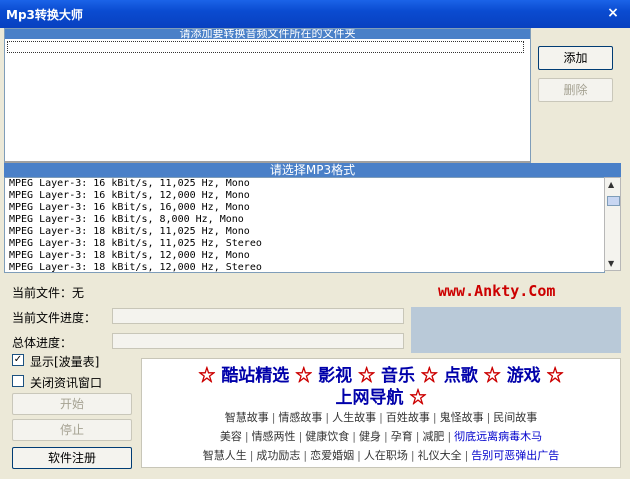 The height and width of the screenshot is (479, 630). Describe the element at coordinates (370, 398) in the screenshot. I see `ad-nav-link: 上网导航` at that location.